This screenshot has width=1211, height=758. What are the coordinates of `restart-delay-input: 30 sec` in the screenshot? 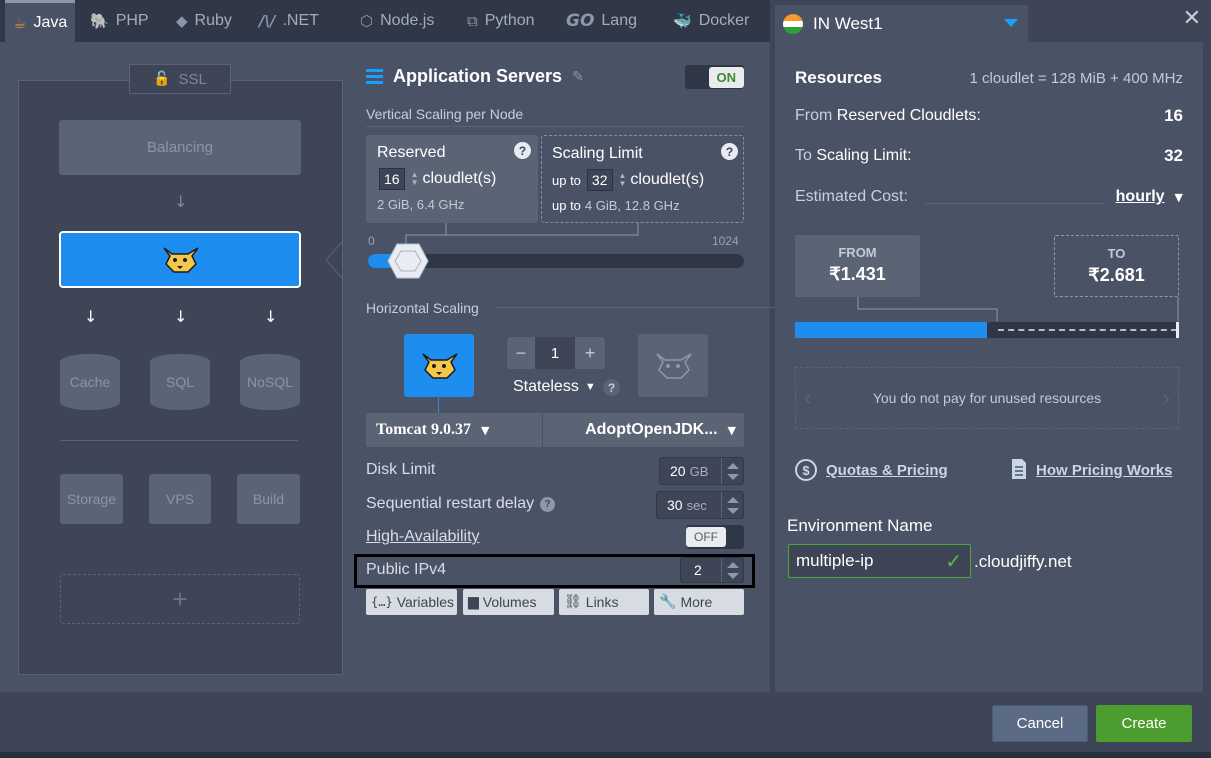 It's located at (700, 505).